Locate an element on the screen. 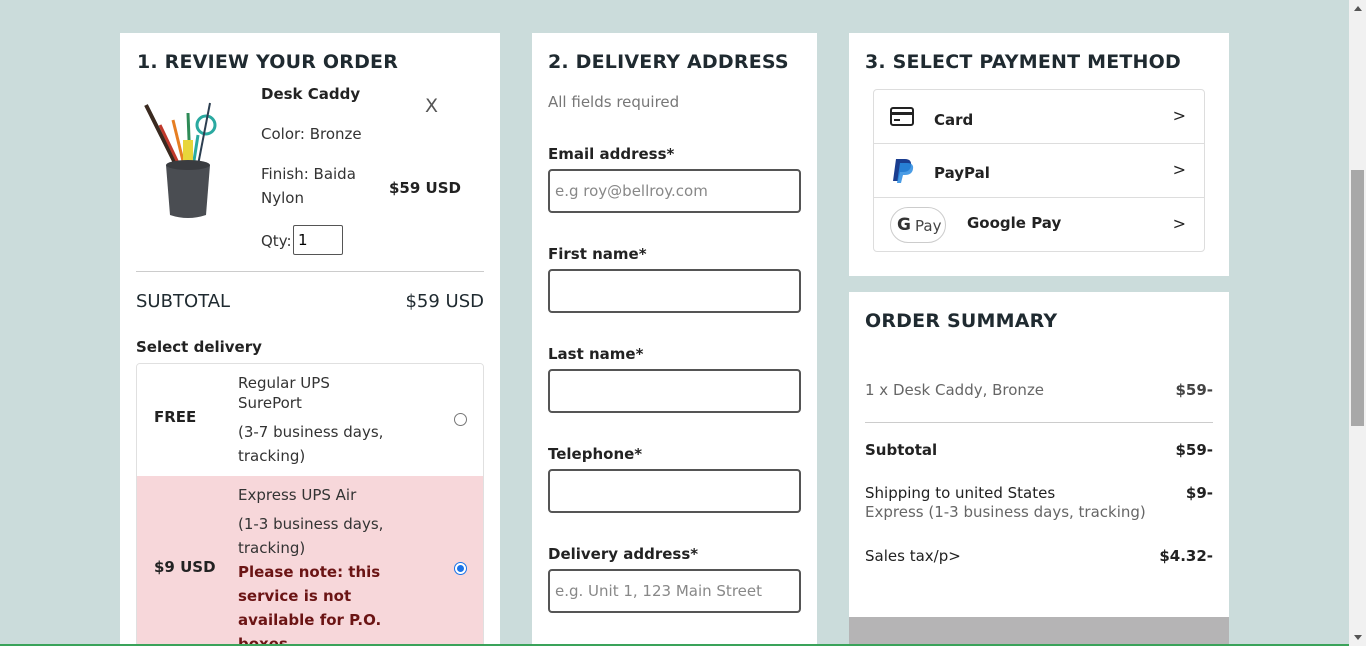 Image resolution: width=1366 pixels, height=646 pixels. google-pay-badge-text: Pay is located at coordinates (928, 226).